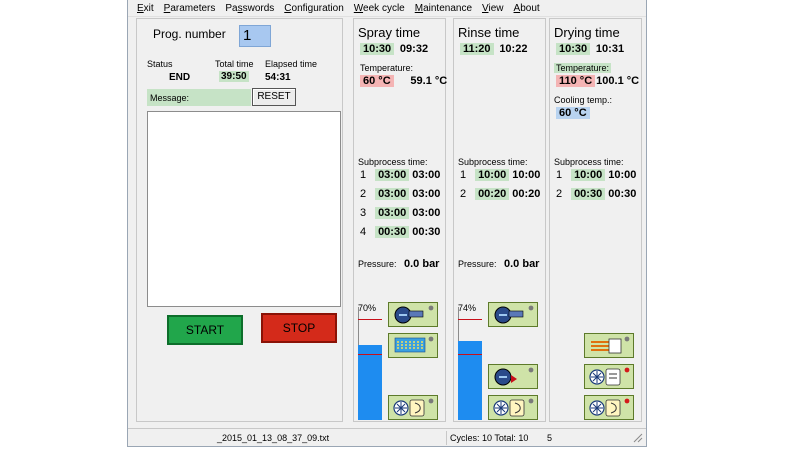 This screenshot has width=800, height=450. What do you see at coordinates (377, 264) in the screenshot?
I see `spray-pressure-label: Pressure:` at bounding box center [377, 264].